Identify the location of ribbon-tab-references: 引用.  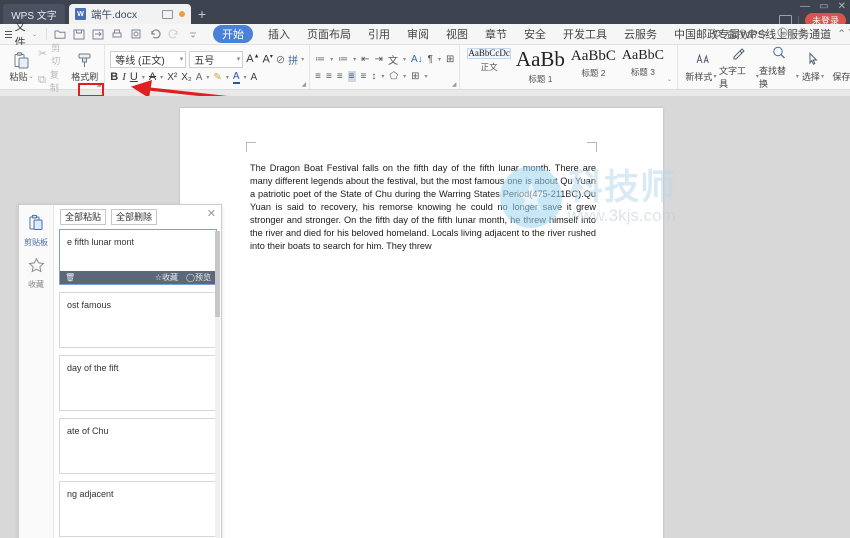
(379, 34).